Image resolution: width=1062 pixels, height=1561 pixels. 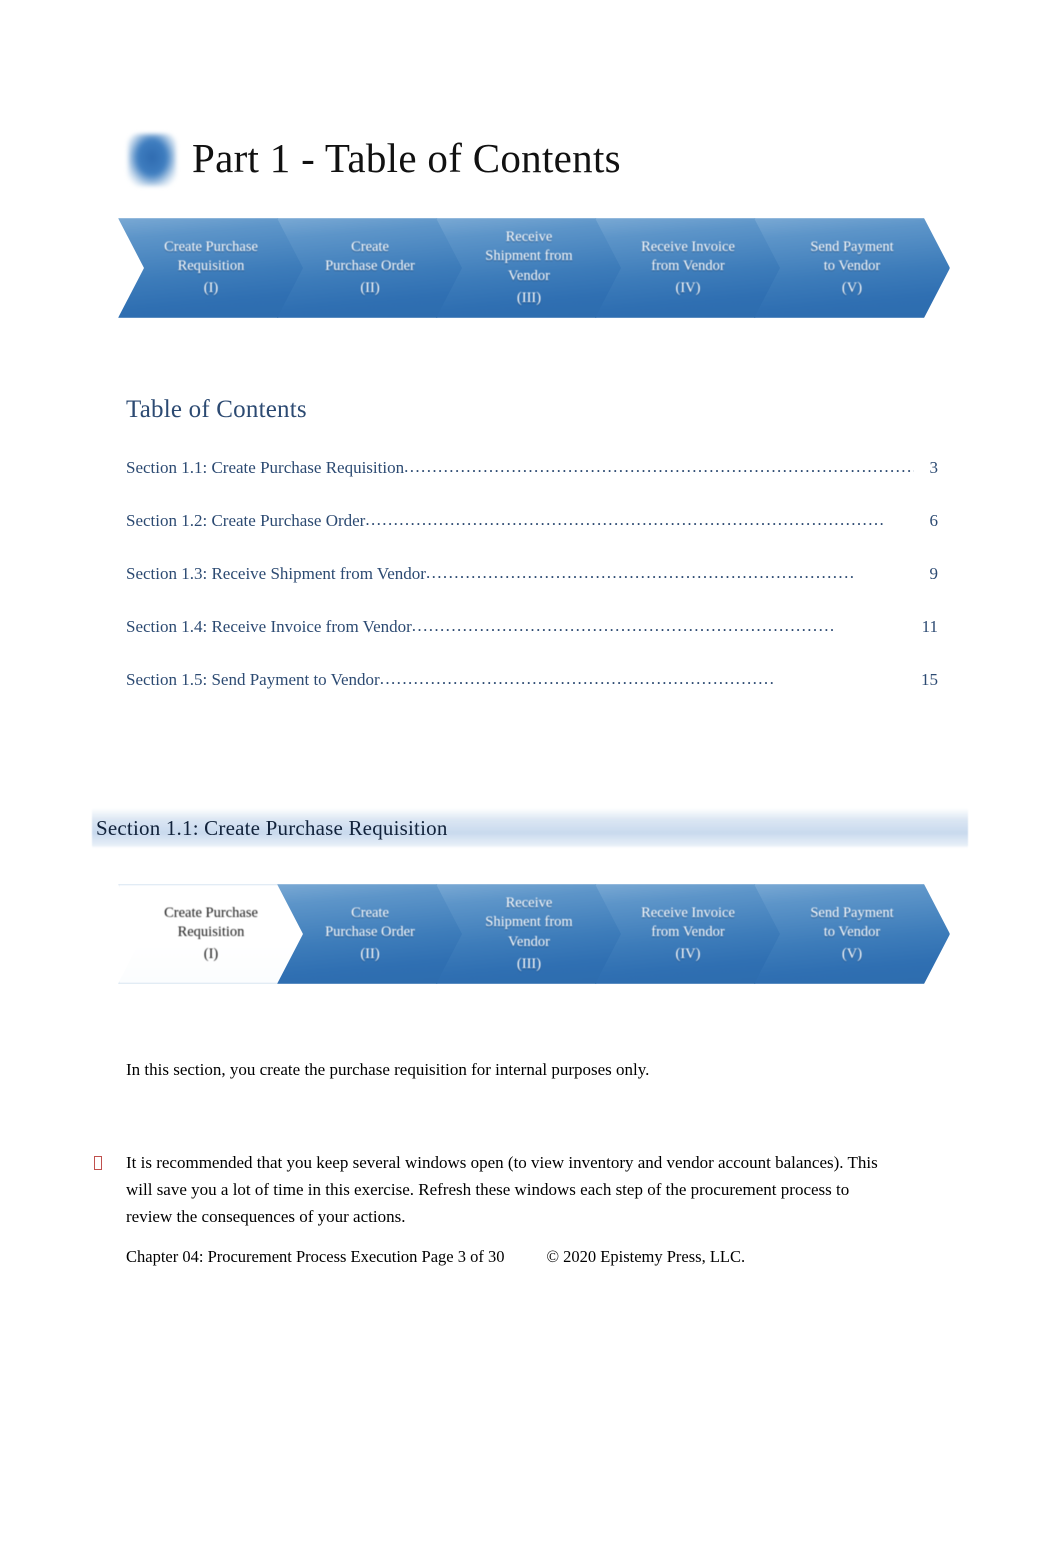 What do you see at coordinates (109, 1189) in the screenshot?
I see `missing-glyph-box-icon` at bounding box center [109, 1189].